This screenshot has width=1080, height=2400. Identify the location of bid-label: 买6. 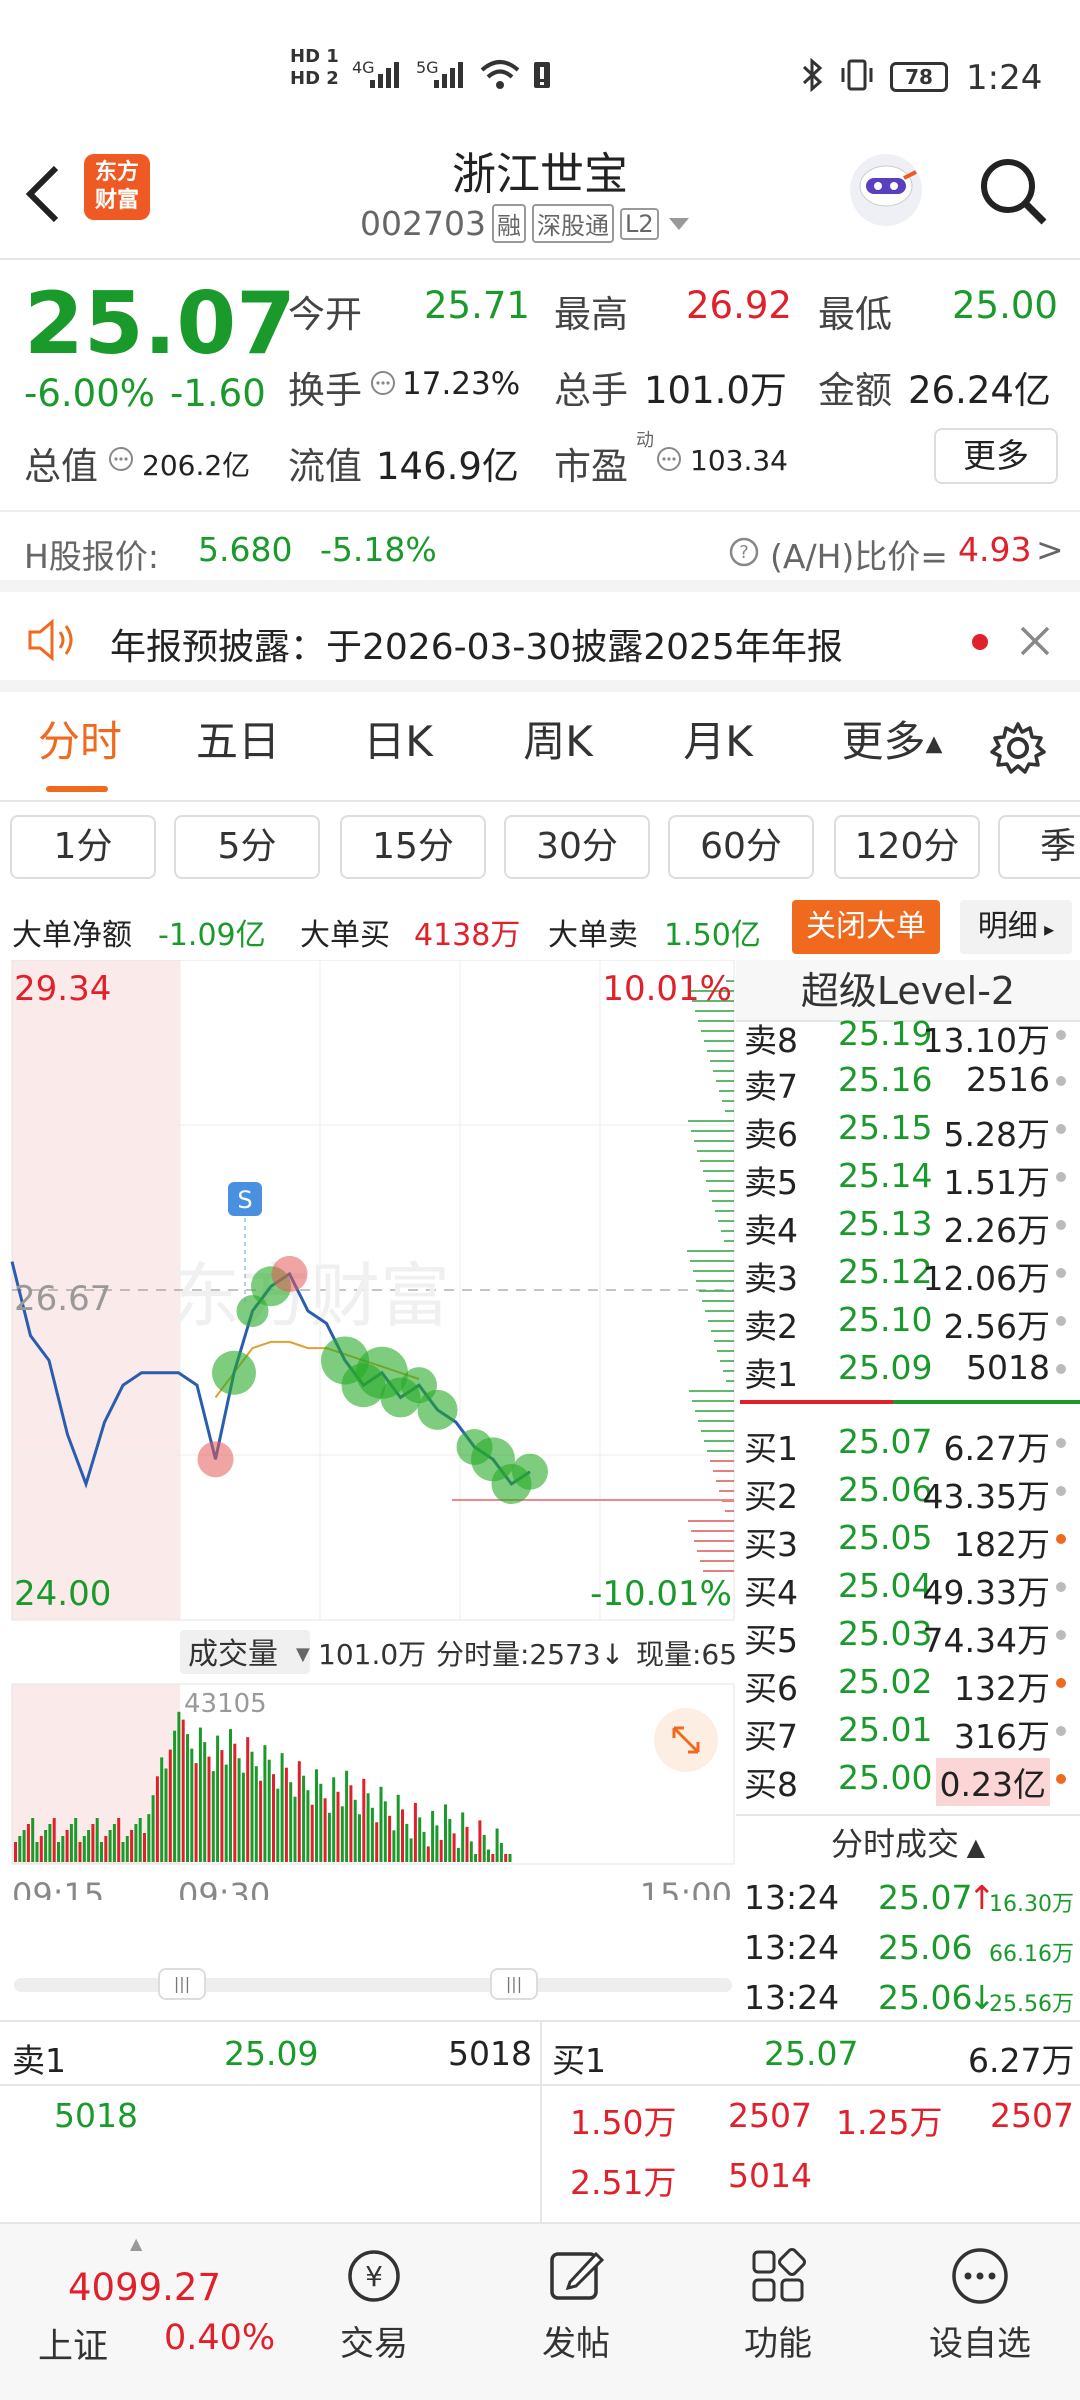
(771, 1688).